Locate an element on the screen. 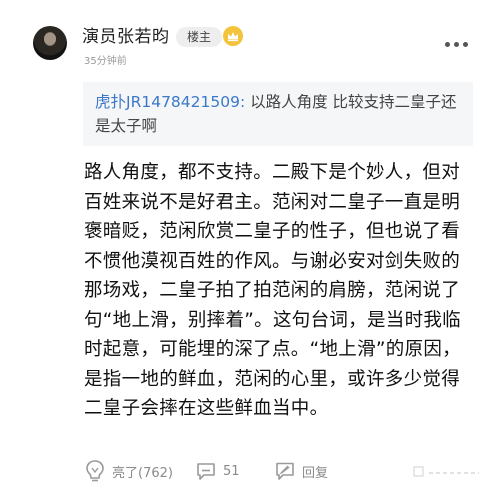 The width and height of the screenshot is (500, 496). crown-icon is located at coordinates (233, 36).